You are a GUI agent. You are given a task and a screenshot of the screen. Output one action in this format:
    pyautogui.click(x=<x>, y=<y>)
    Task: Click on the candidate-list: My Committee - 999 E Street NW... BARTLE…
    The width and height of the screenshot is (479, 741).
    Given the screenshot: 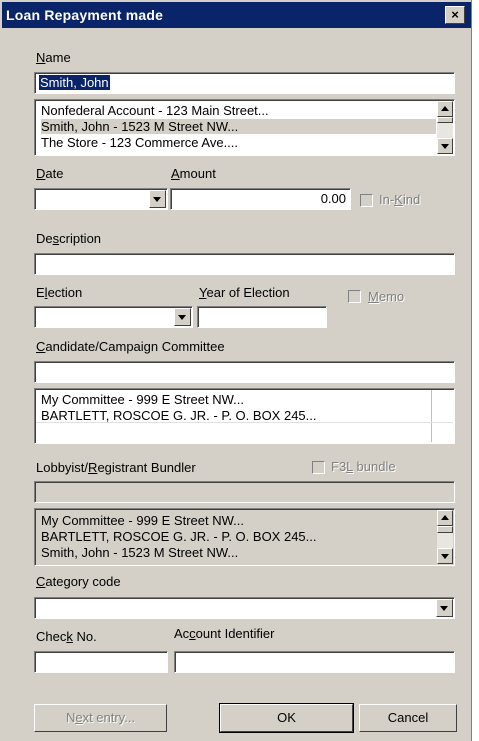 What is the action you would take?
    pyautogui.click(x=244, y=416)
    